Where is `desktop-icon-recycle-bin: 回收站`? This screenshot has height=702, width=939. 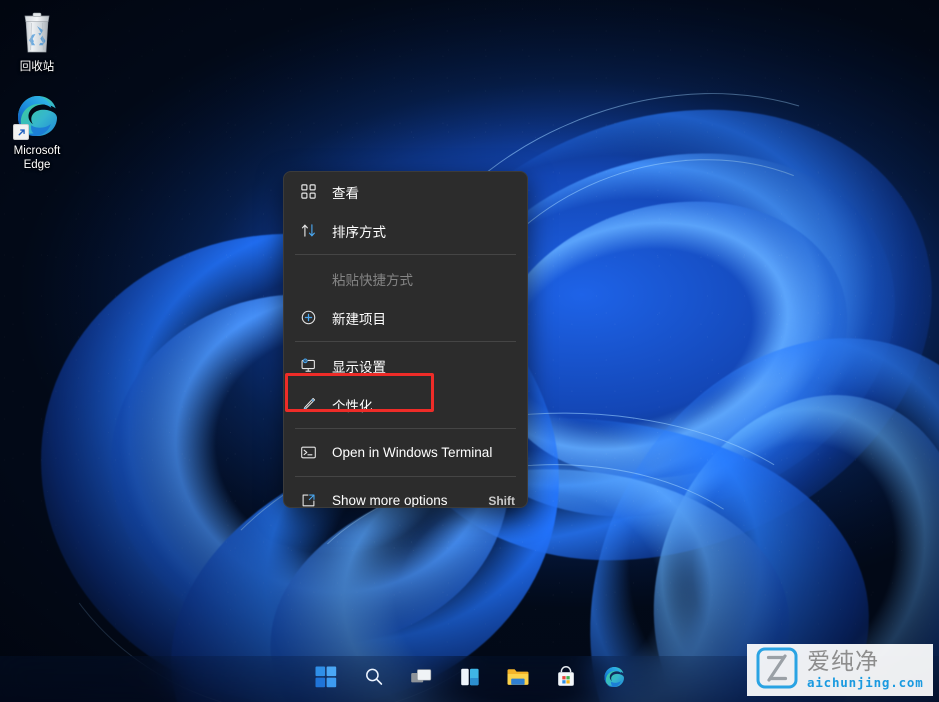
desktop-icon-recycle-bin: 回收站 is located at coordinates (37, 41).